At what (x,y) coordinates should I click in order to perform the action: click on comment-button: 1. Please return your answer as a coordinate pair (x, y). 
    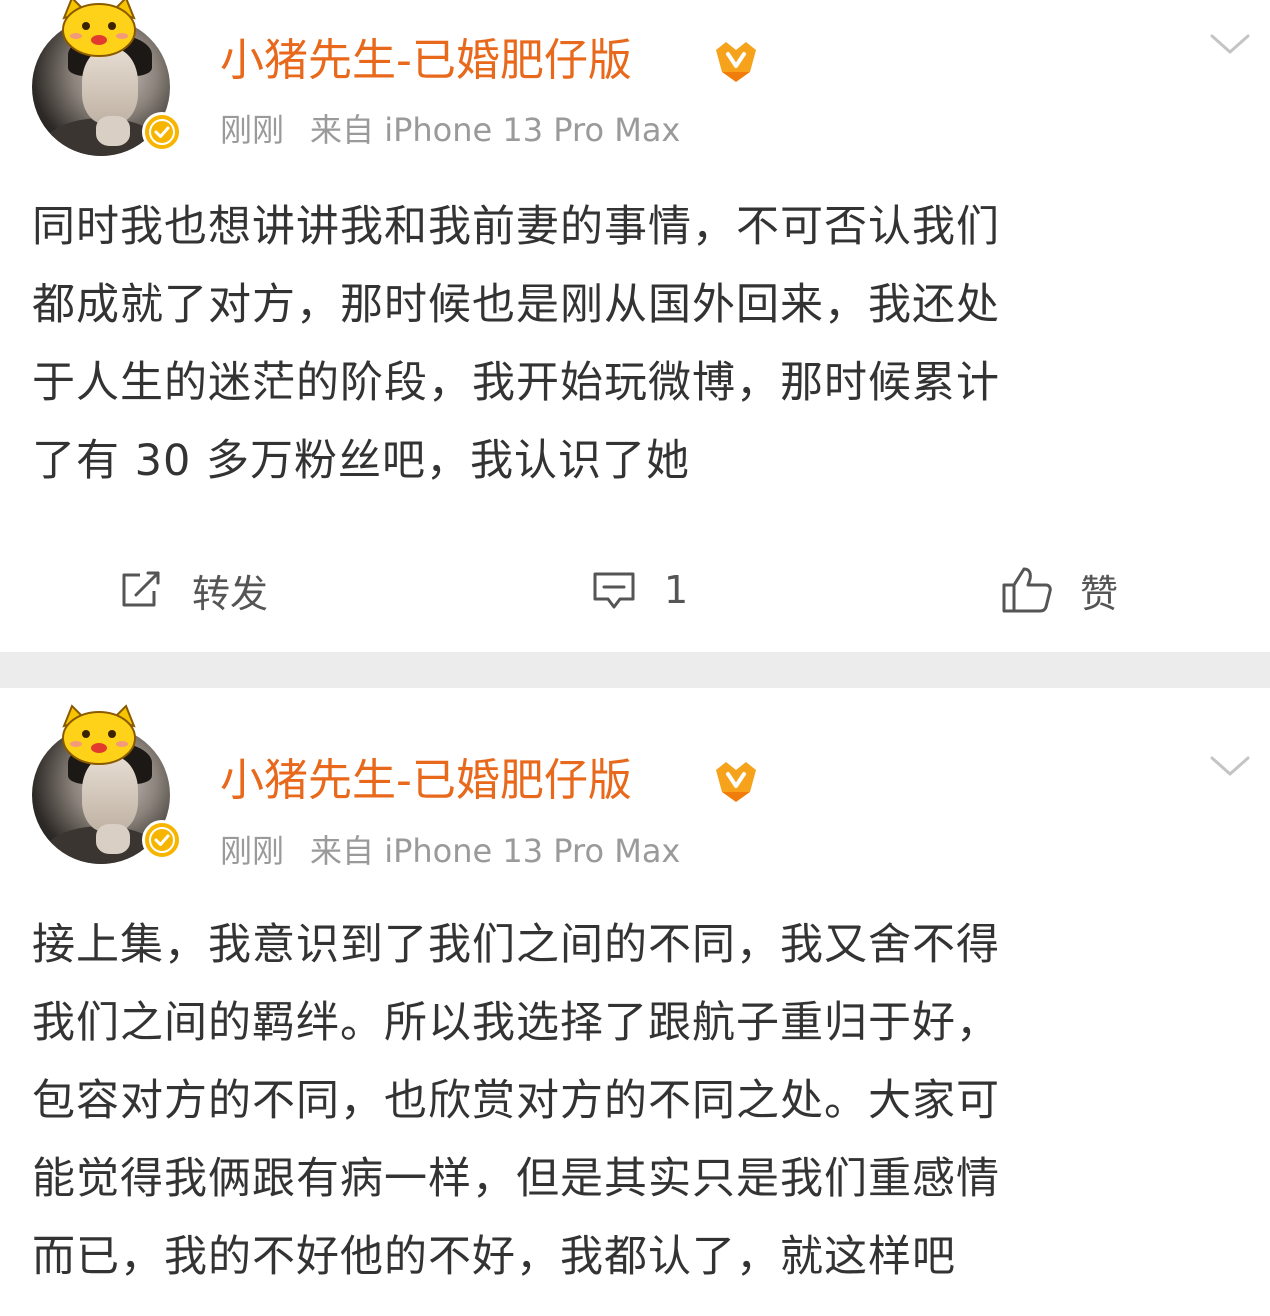
    Looking at the image, I should click on (639, 590).